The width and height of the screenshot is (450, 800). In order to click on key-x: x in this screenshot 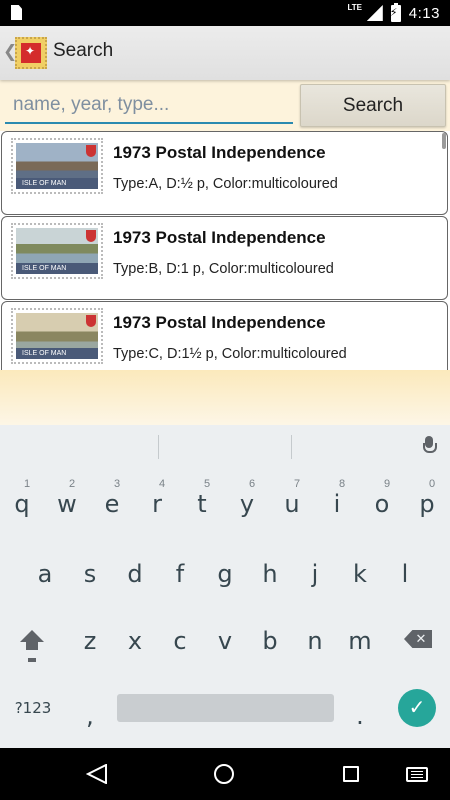, I will do `click(135, 641)`.